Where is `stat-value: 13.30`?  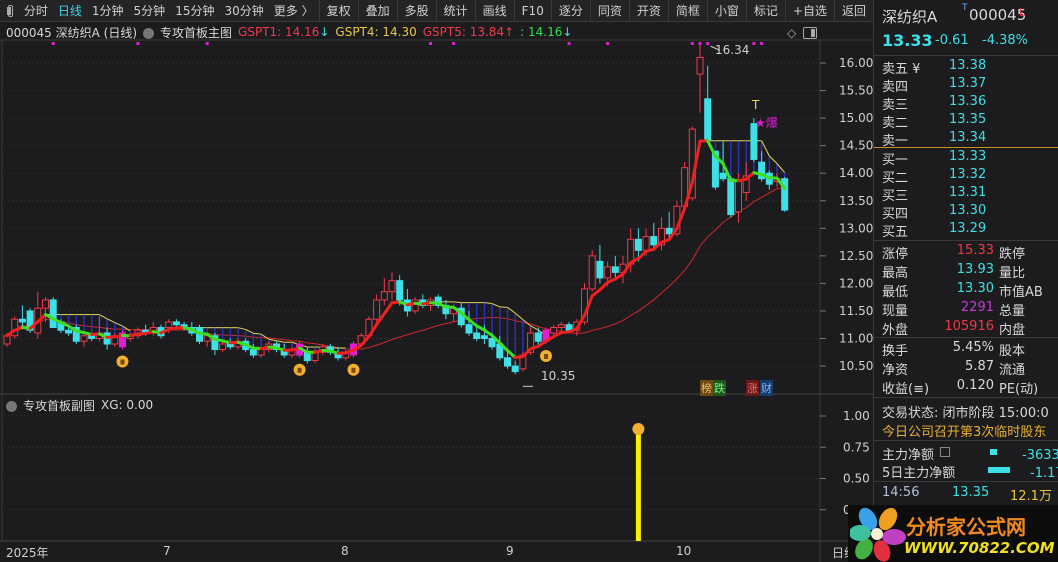 stat-value: 13.30 is located at coordinates (975, 288).